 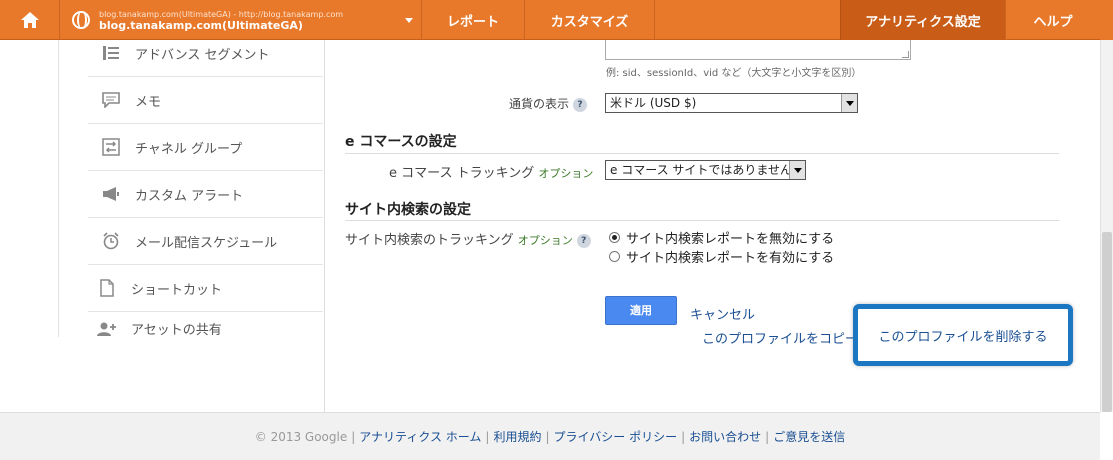 What do you see at coordinates (107, 288) in the screenshot?
I see `document-icon` at bounding box center [107, 288].